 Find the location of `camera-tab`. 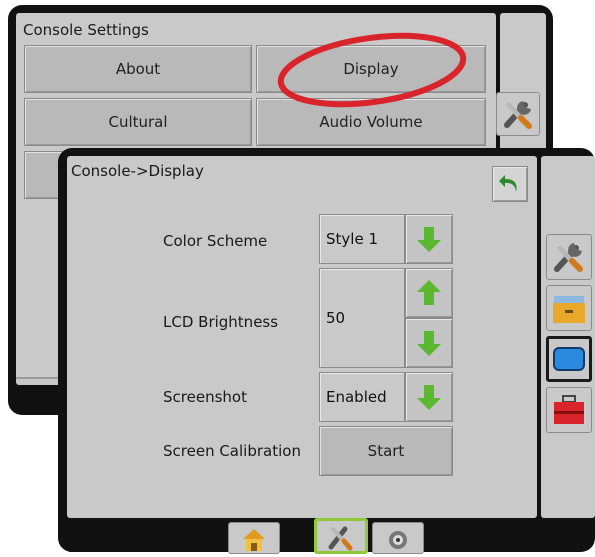

camera-tab is located at coordinates (398, 538).